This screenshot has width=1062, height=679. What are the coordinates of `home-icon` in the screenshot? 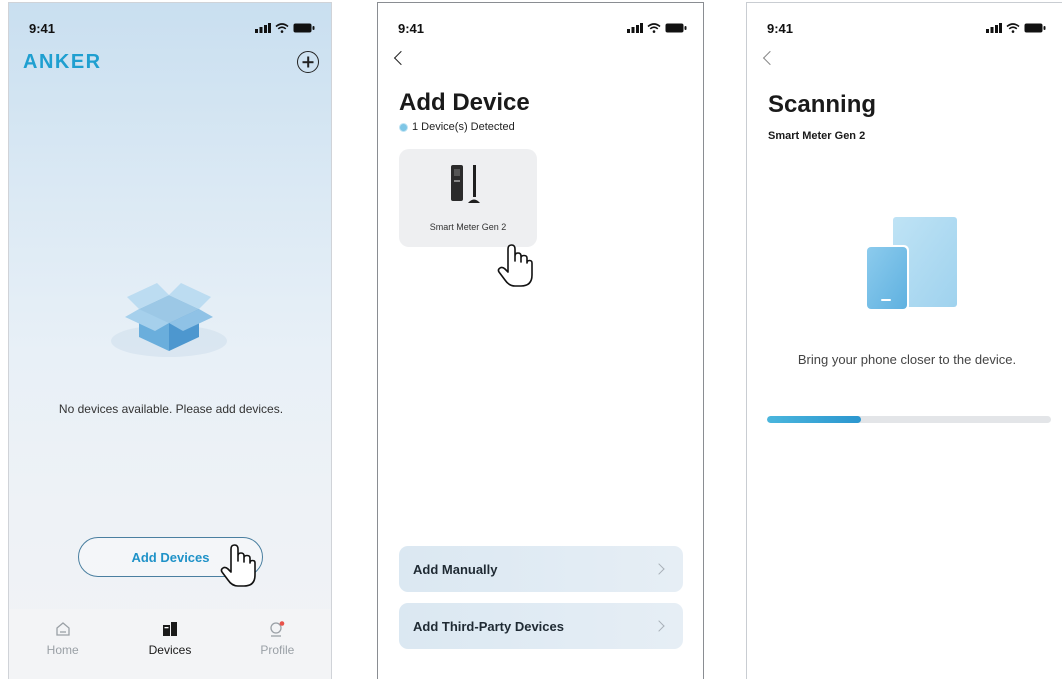 It's located at (63, 629).